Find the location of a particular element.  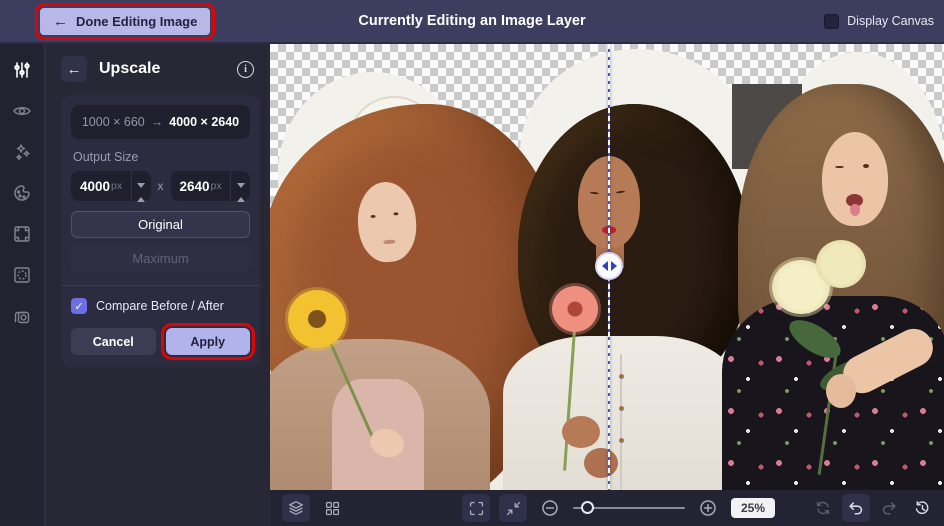

mouth is located at coordinates (389, 242).